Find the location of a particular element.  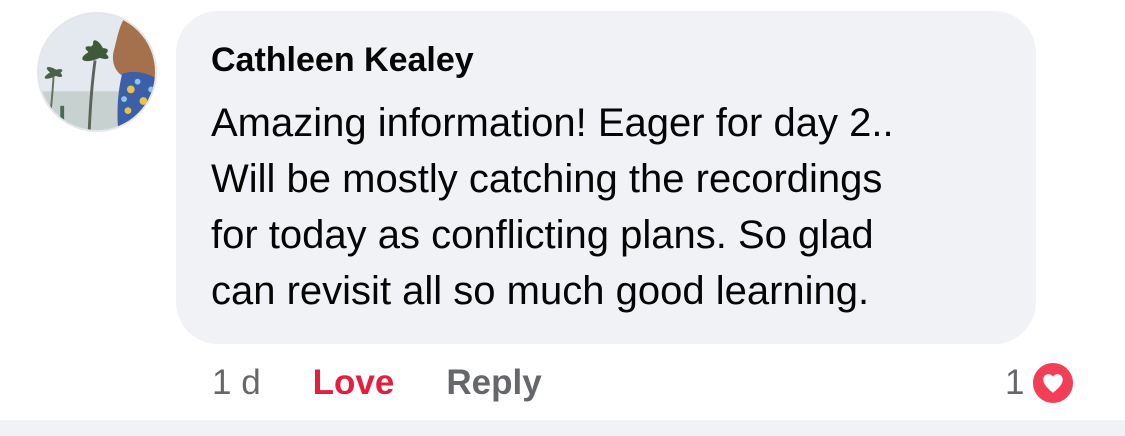

divider is located at coordinates (562, 428).